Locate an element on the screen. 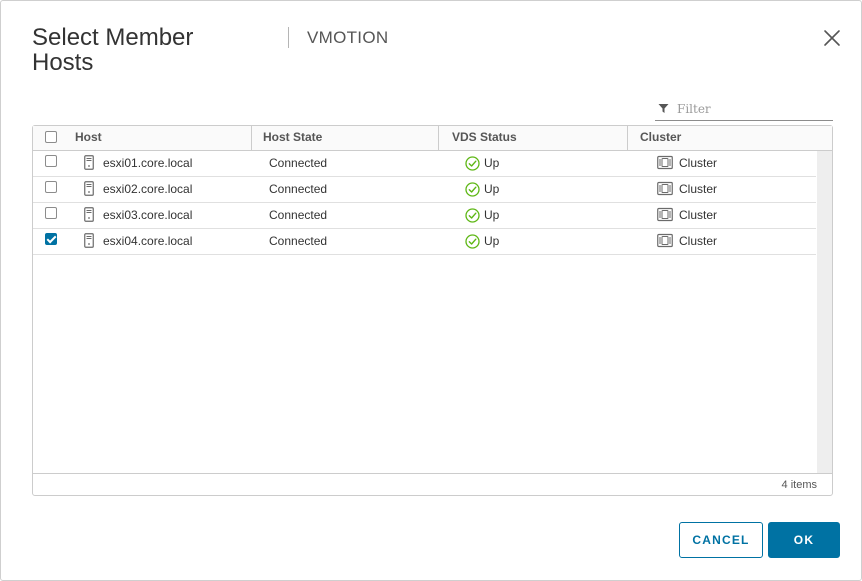 This screenshot has height=581, width=862. column-header-cluster: Cluster is located at coordinates (660, 138).